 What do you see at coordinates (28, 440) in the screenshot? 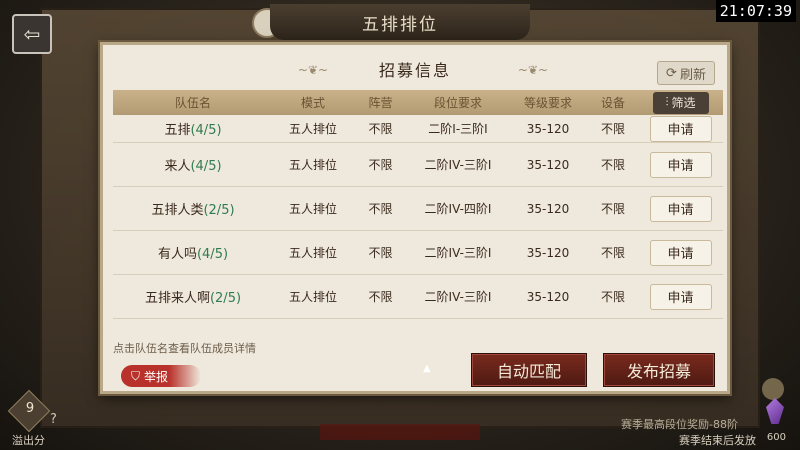
I see `overflow-score-label: 溢出分` at bounding box center [28, 440].